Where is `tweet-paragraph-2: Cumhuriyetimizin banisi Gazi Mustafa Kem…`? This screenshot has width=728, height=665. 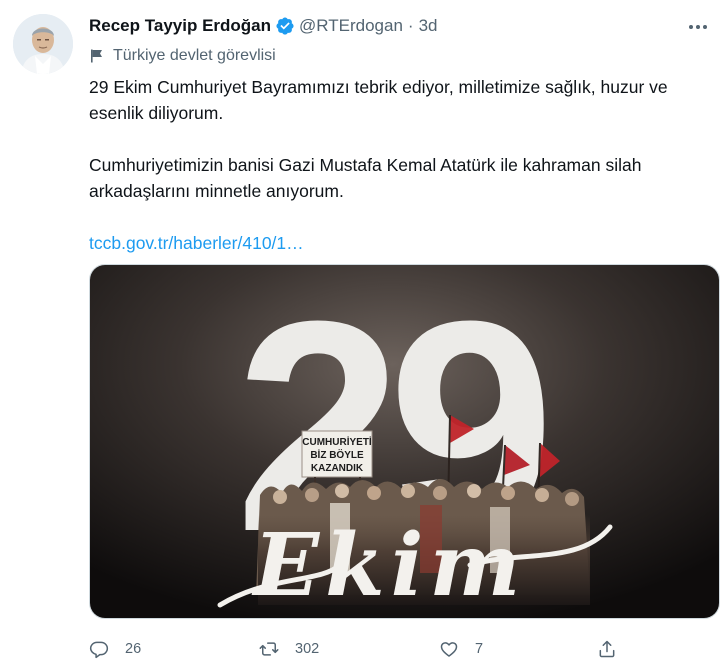
tweet-paragraph-2: Cumhuriyetimizin banisi Gazi Mustafa Kem… is located at coordinates (365, 178).